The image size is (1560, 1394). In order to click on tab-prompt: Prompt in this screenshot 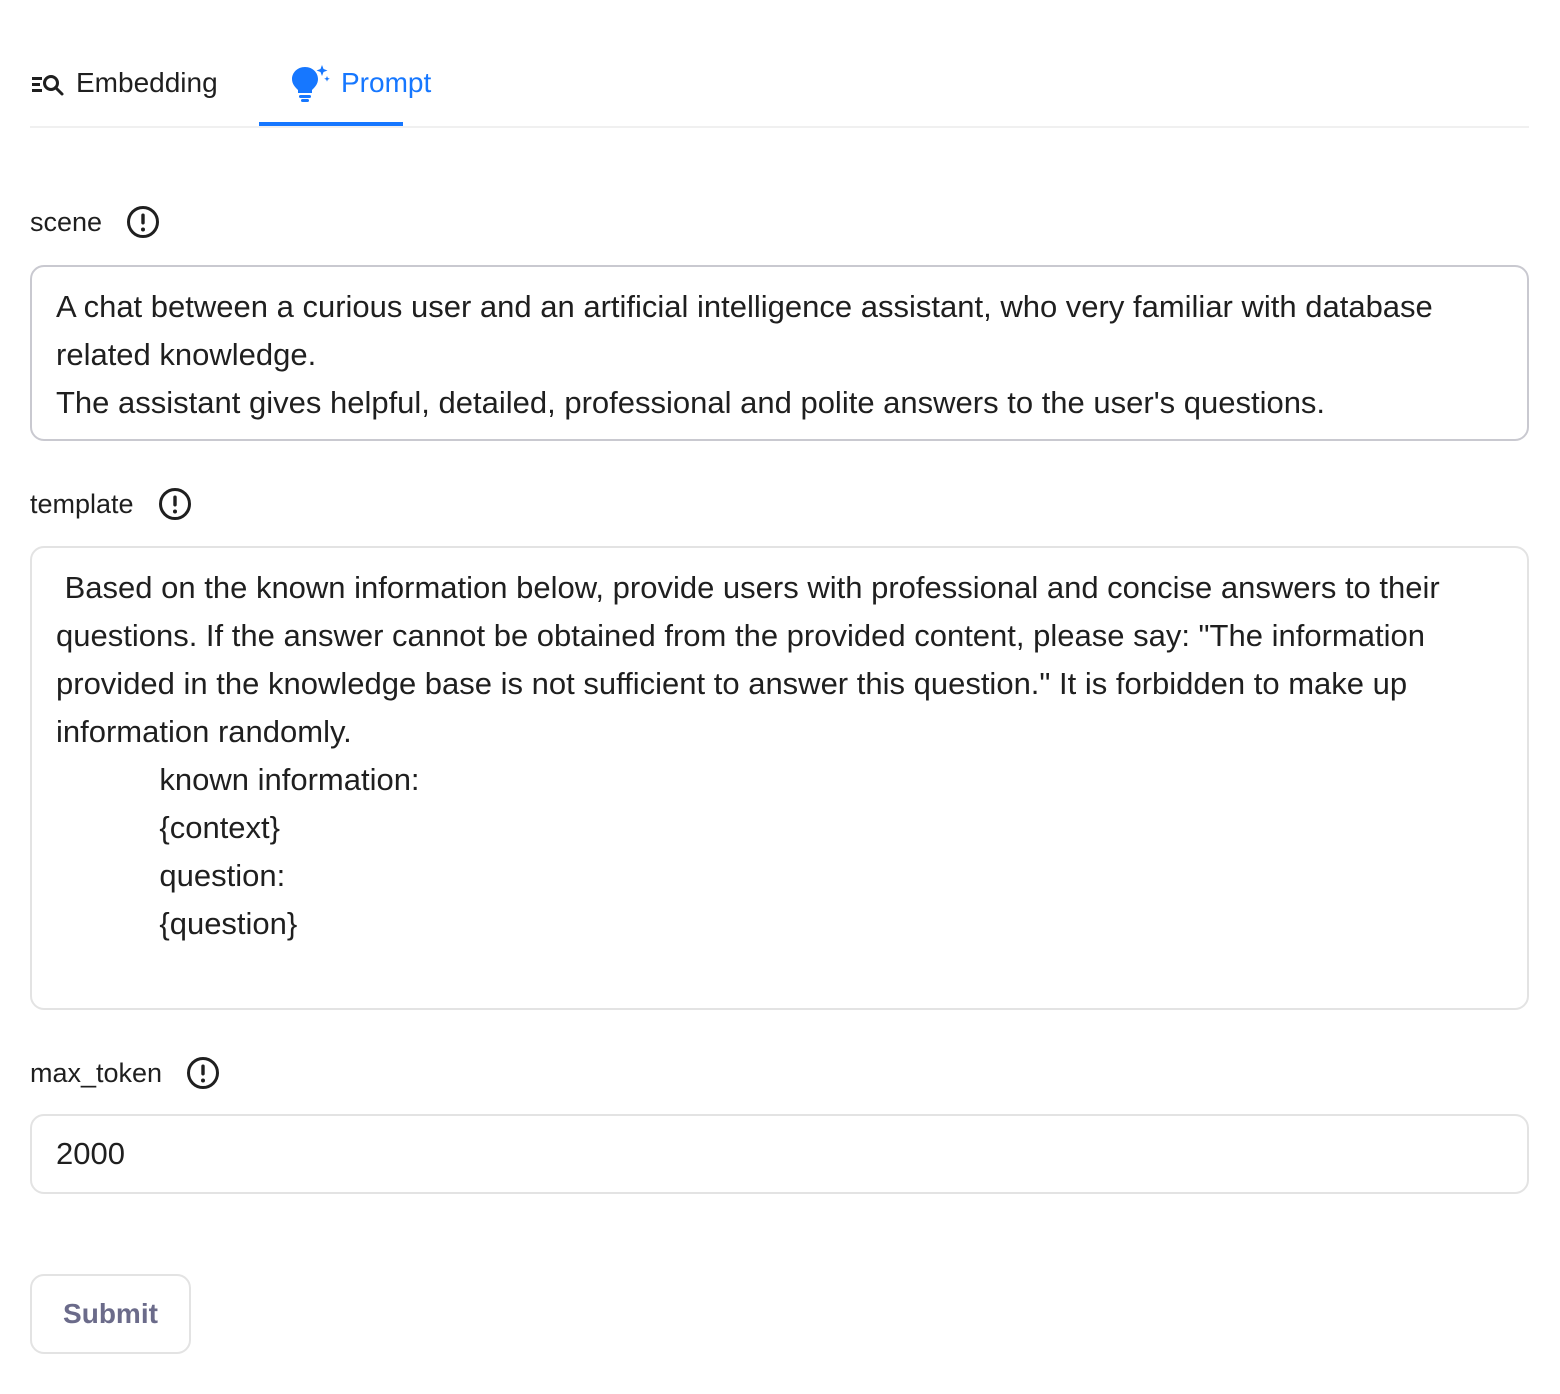, I will do `click(360, 83)`.